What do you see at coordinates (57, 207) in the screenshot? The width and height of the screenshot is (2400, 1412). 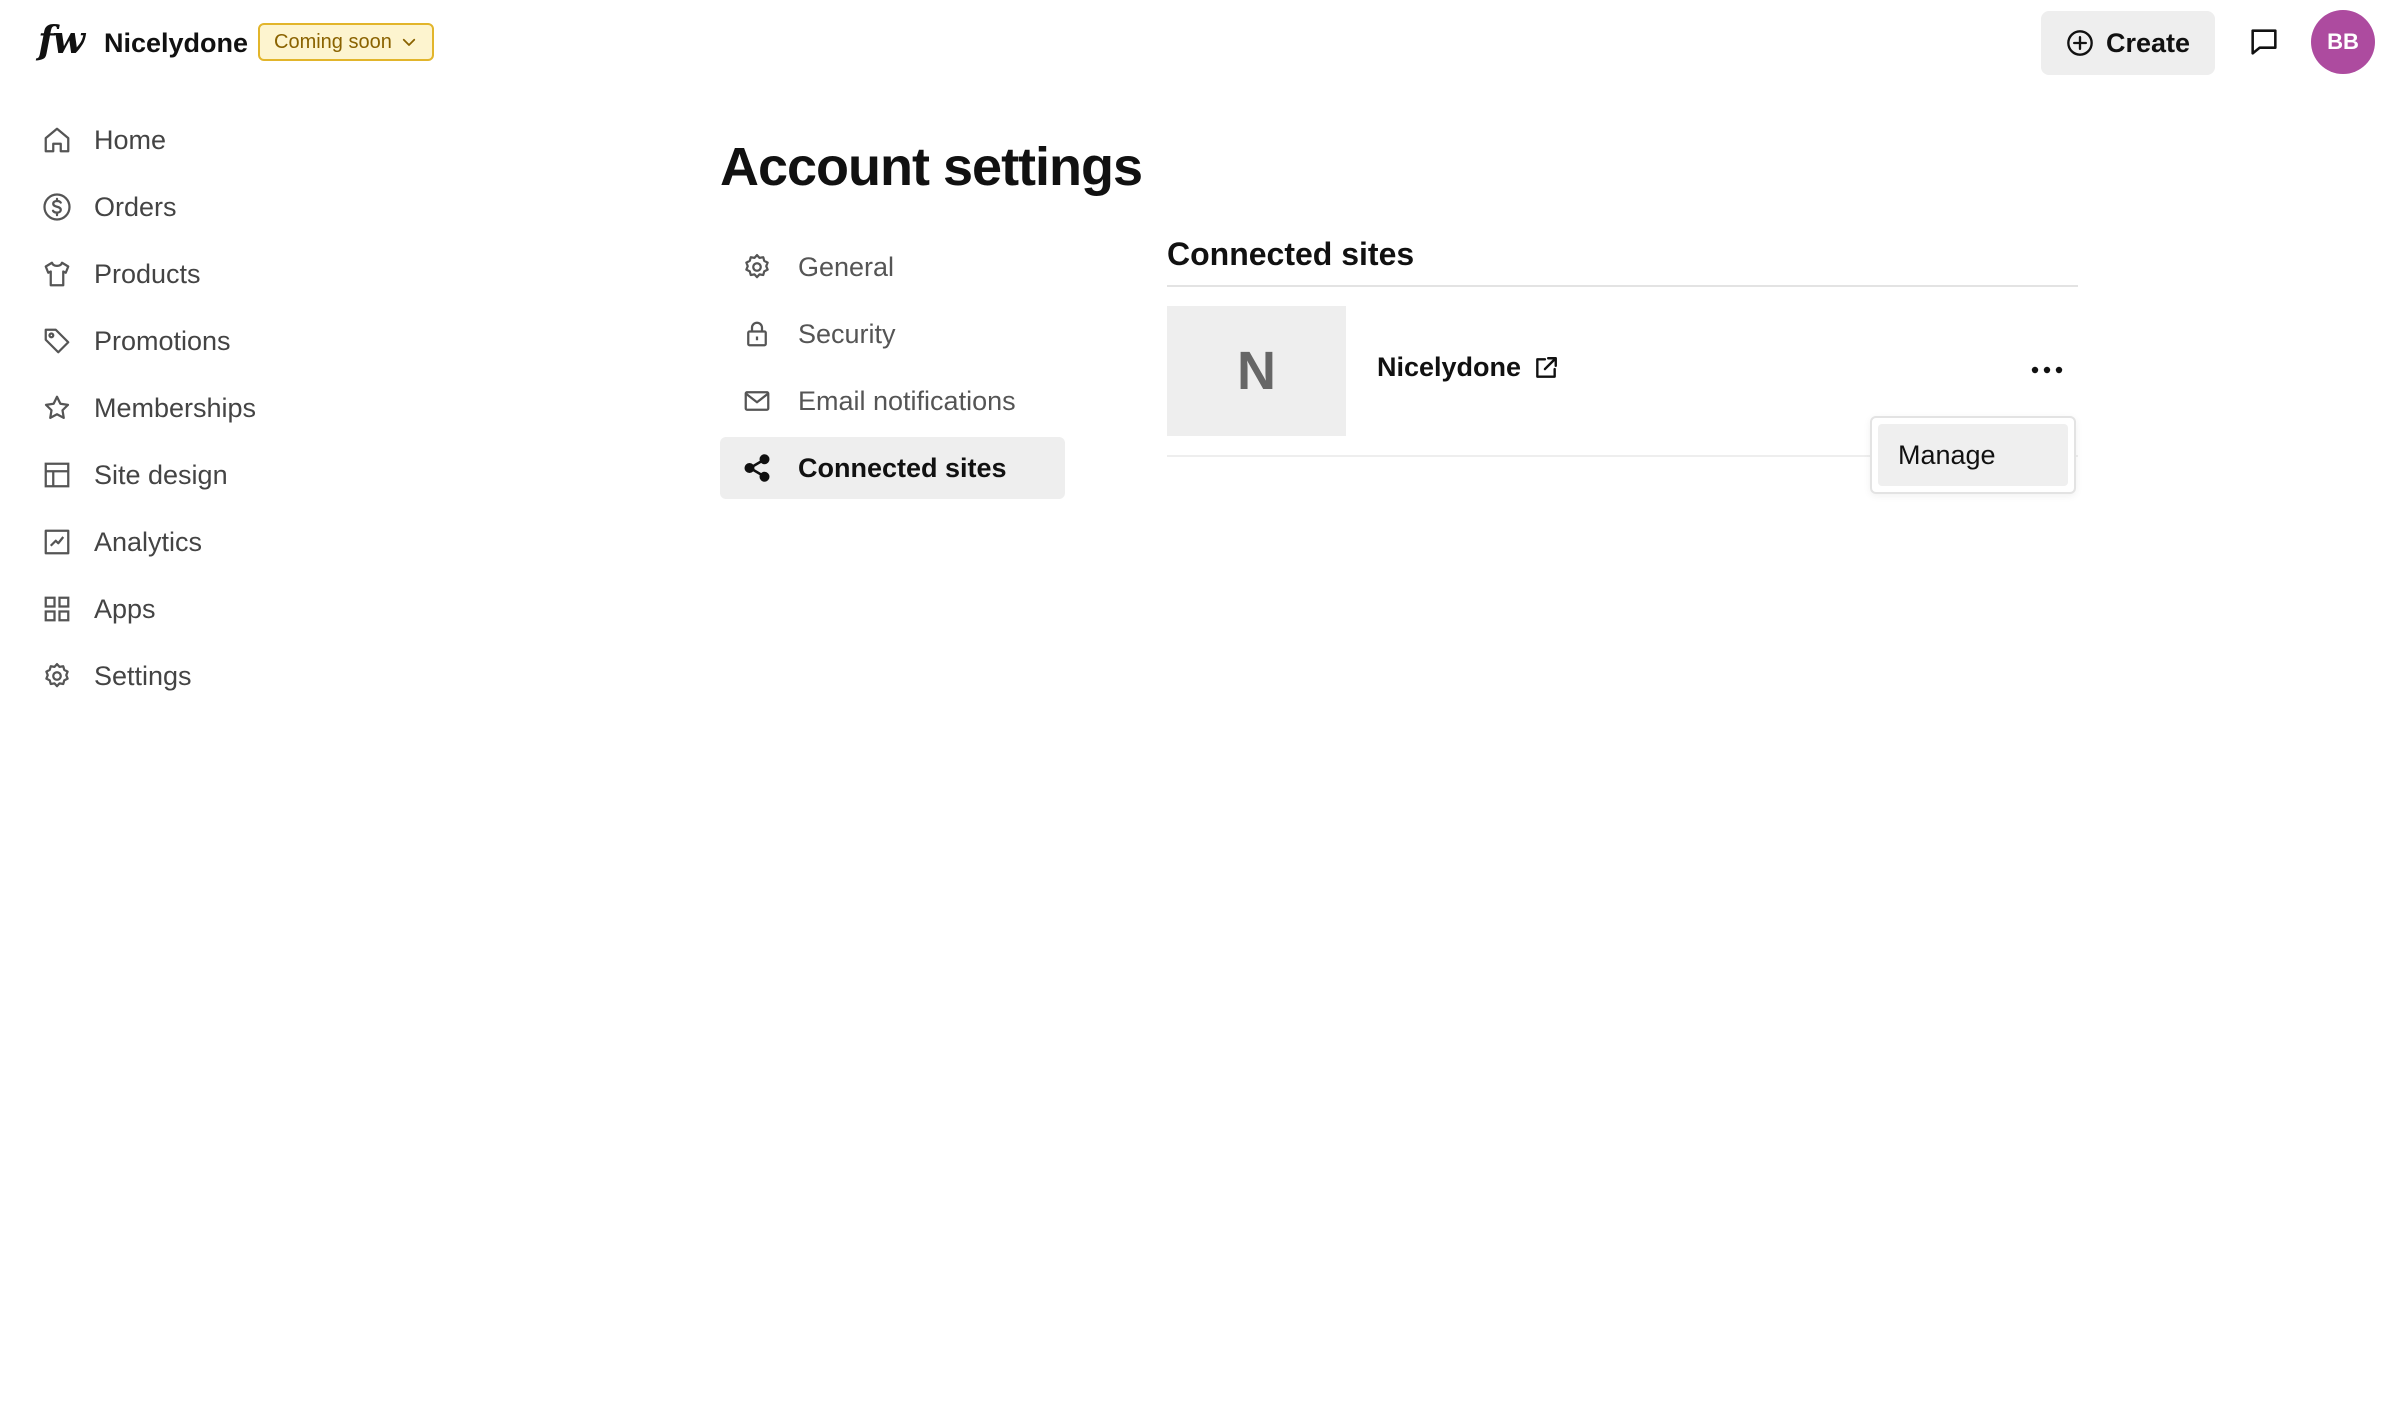 I see `dollar-circle-icon` at bounding box center [57, 207].